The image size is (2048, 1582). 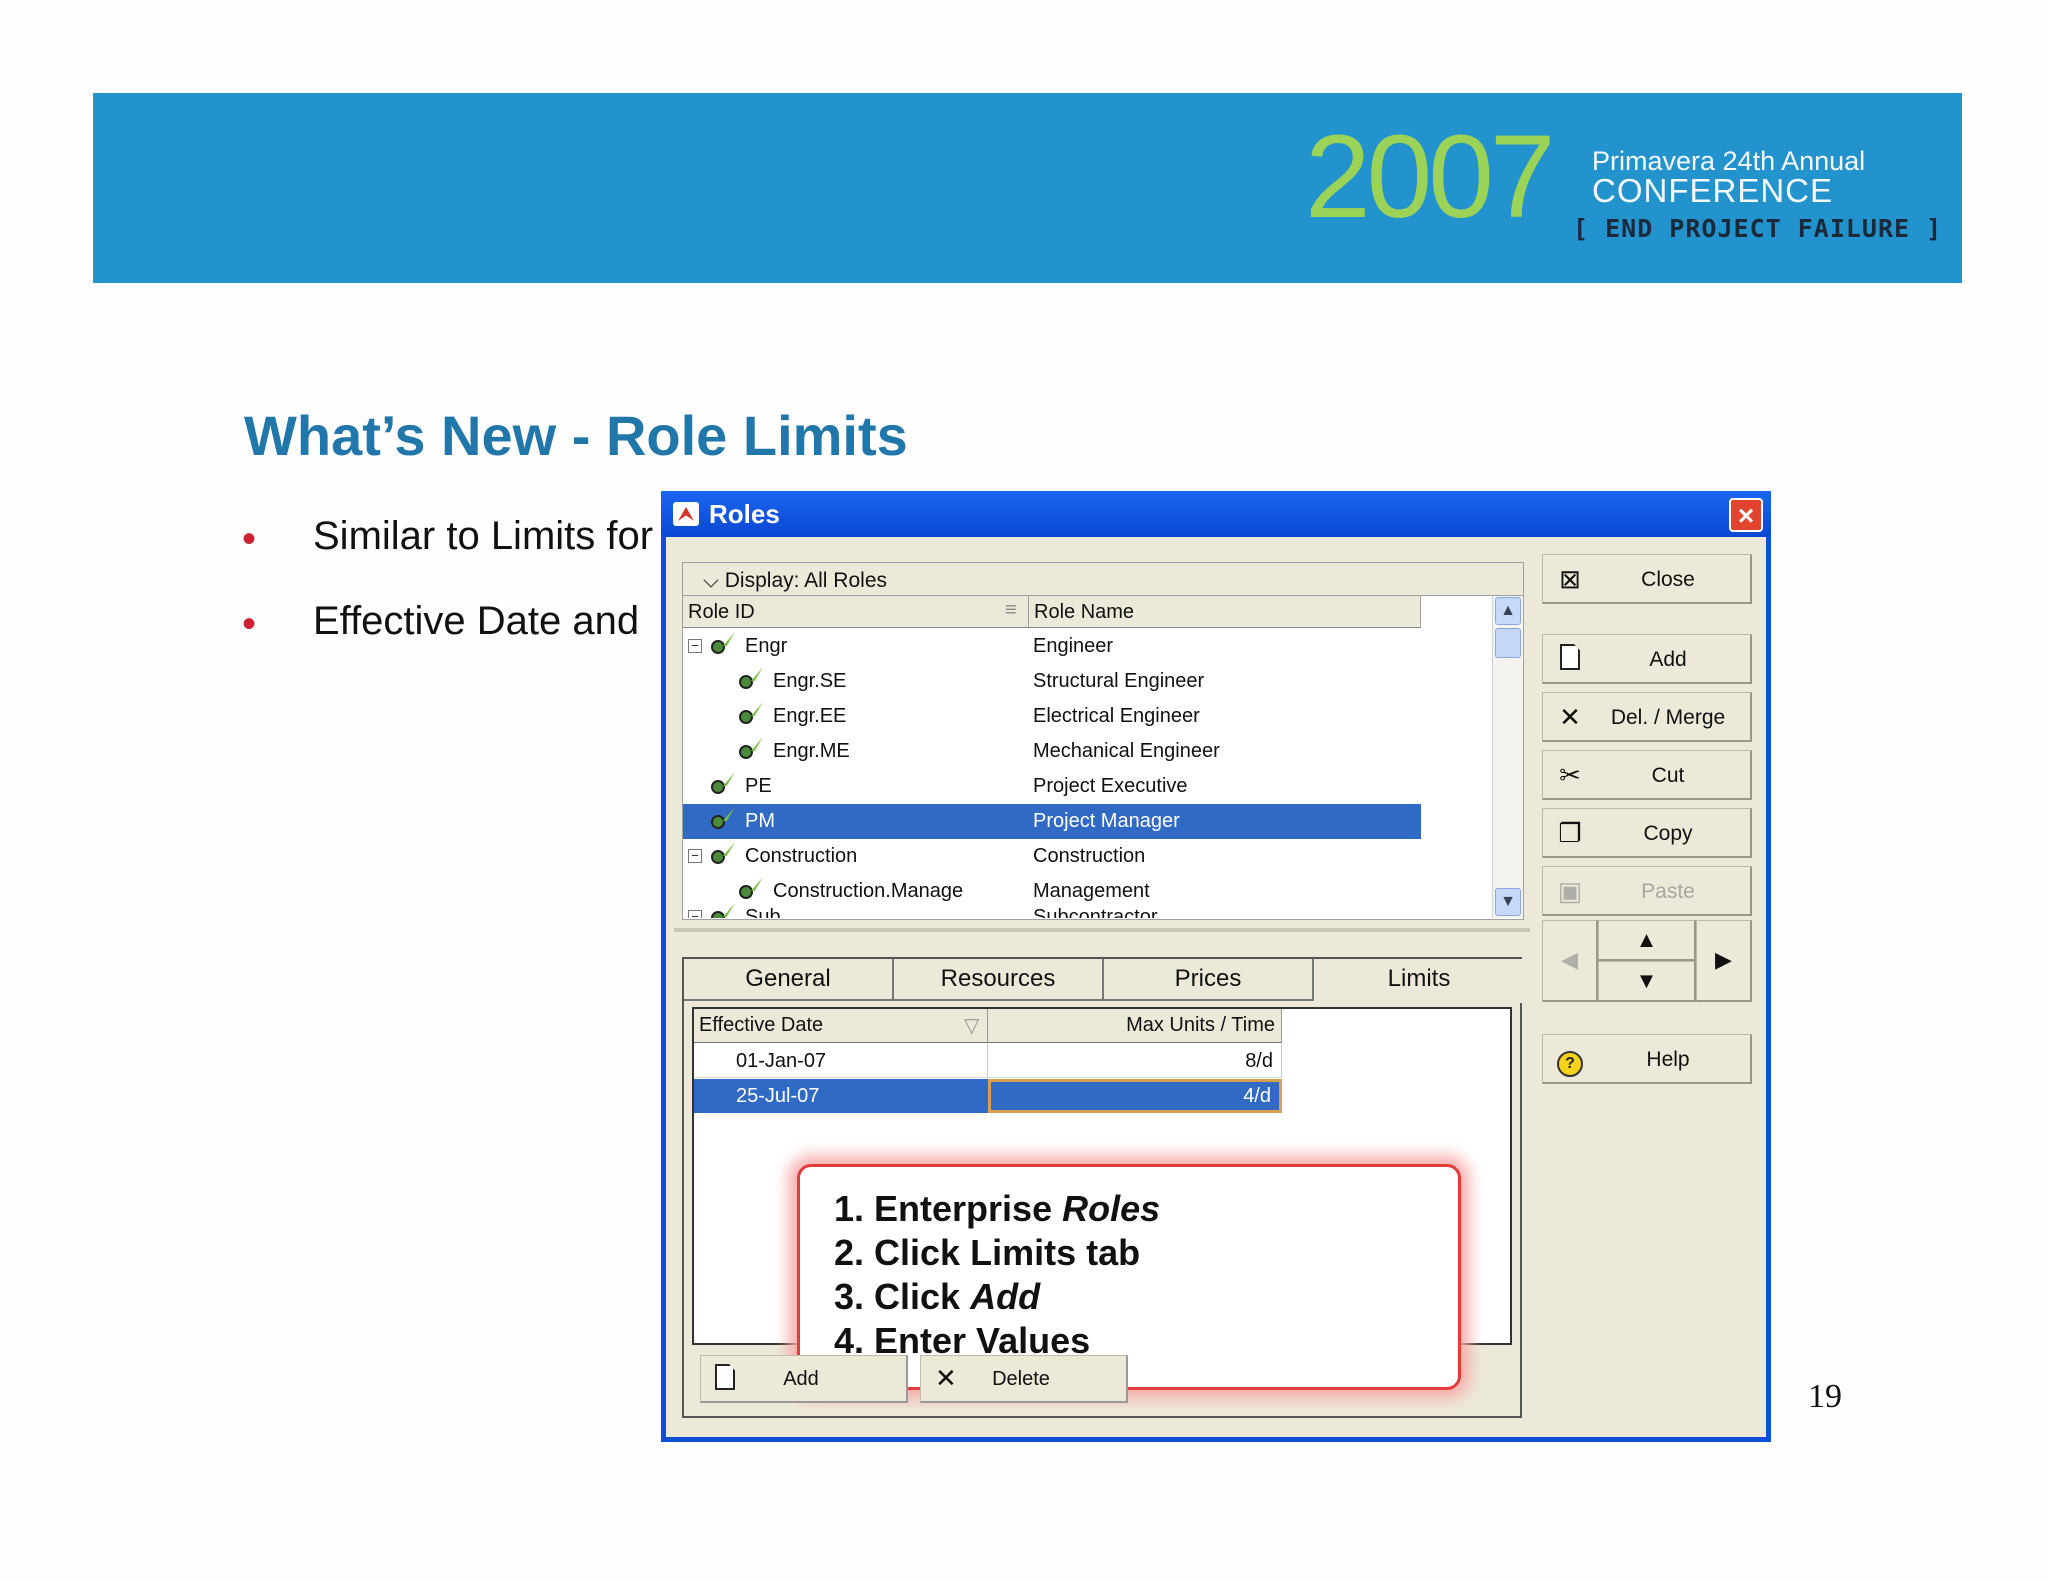 What do you see at coordinates (760, 821) in the screenshot?
I see `role-id: PM` at bounding box center [760, 821].